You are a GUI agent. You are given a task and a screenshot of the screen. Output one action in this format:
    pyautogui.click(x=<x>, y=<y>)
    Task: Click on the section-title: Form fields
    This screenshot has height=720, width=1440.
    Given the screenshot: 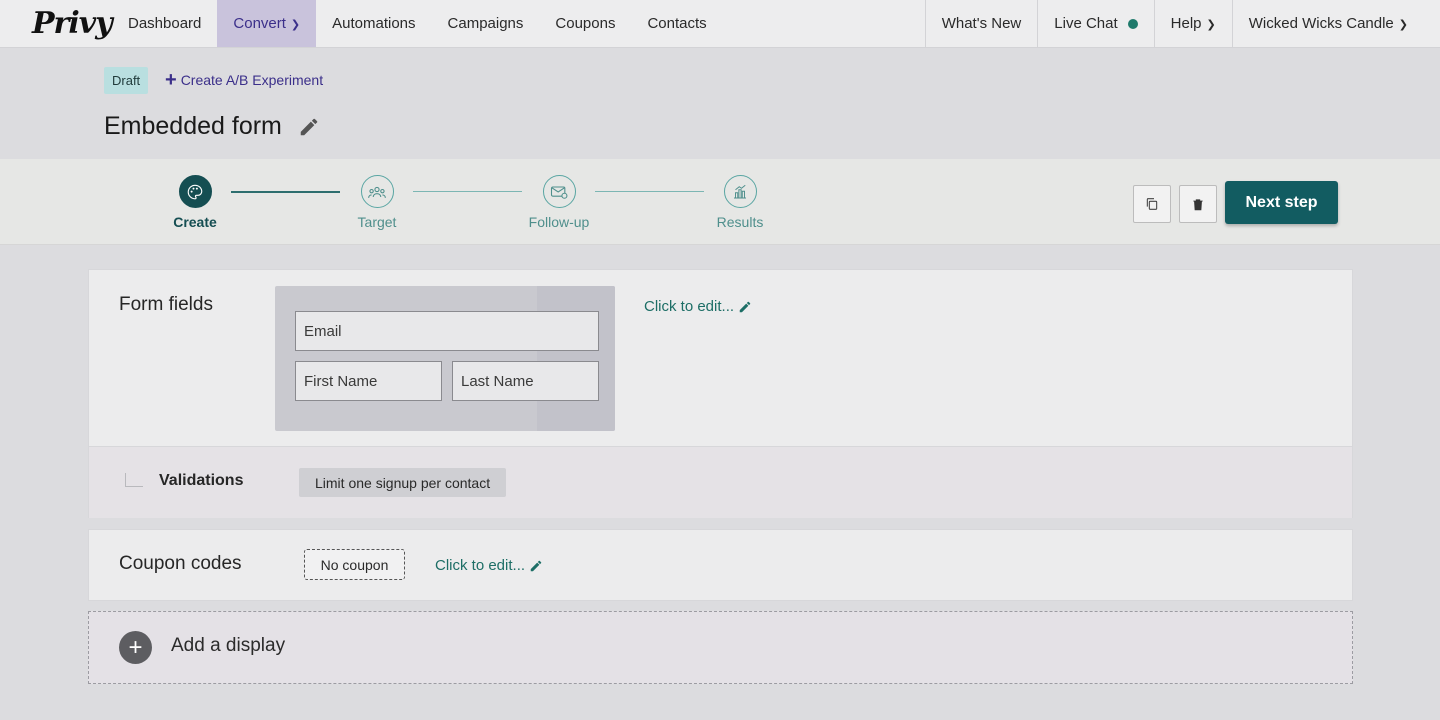 What is the action you would take?
    pyautogui.click(x=166, y=304)
    